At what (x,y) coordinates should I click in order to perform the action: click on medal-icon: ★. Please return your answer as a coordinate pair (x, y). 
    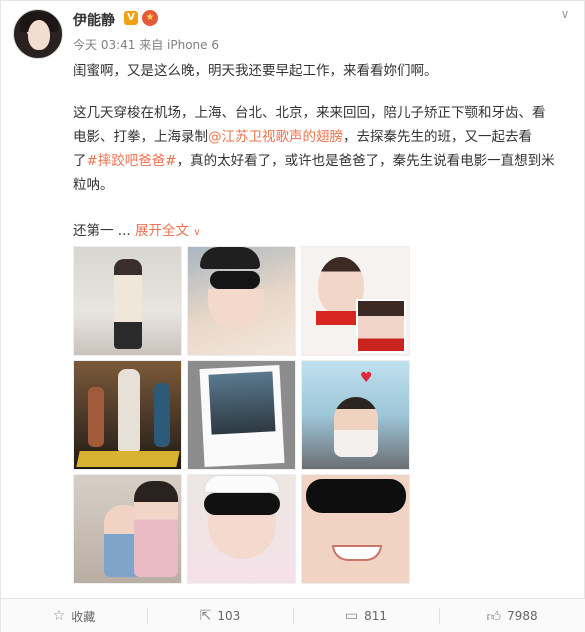
    Looking at the image, I should click on (150, 18).